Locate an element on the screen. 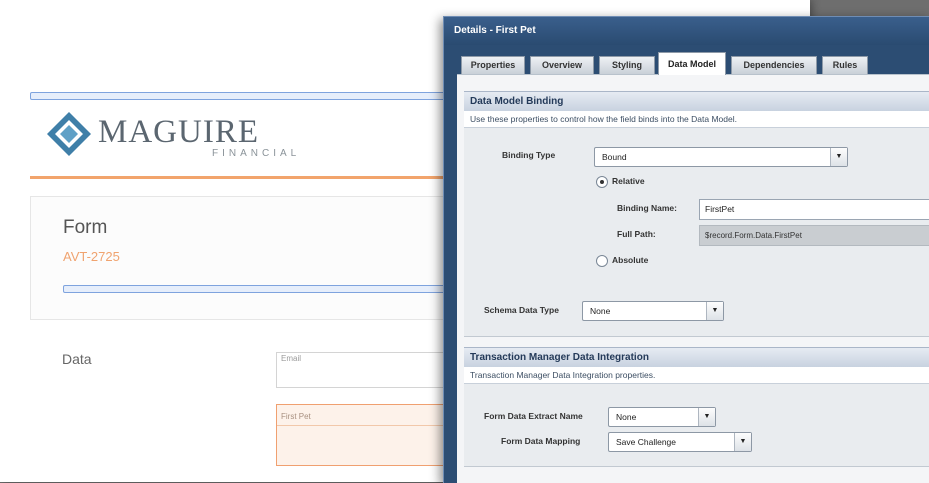 The image size is (929, 483). data-model-binding-heading: Data Model Binding is located at coordinates (696, 101).